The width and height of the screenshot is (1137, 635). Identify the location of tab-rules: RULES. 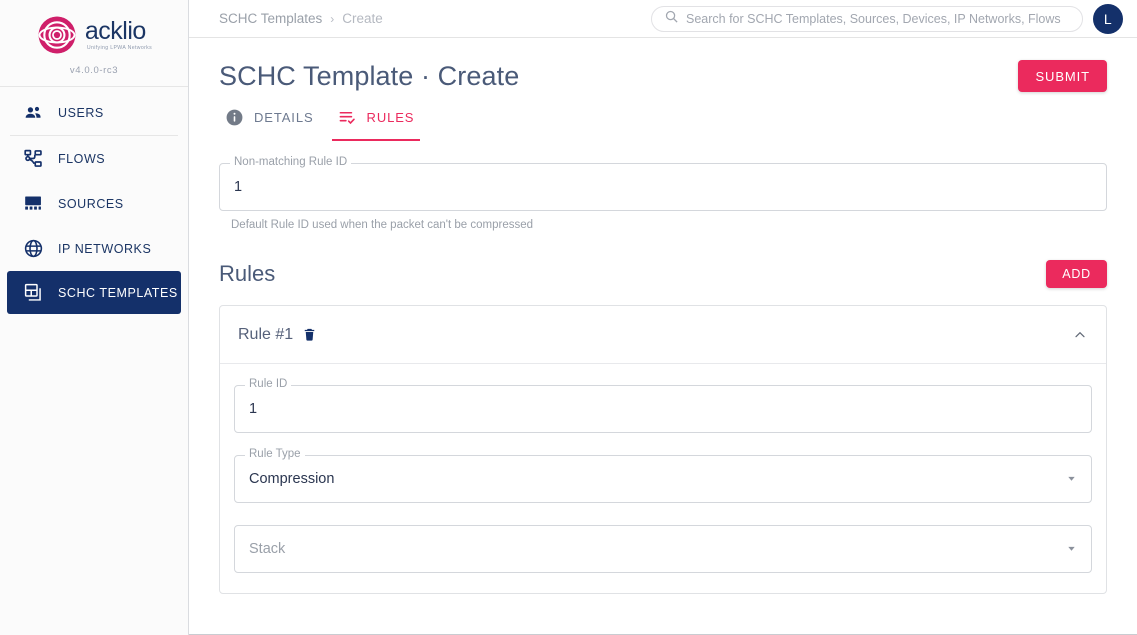
(382, 124).